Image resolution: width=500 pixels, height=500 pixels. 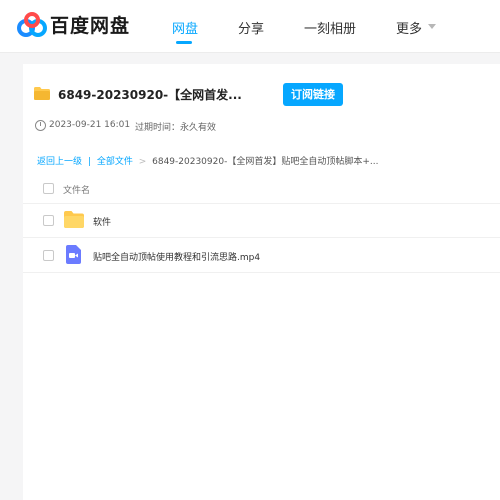 I want to click on expire-value: 永久有效, so click(x=198, y=128).